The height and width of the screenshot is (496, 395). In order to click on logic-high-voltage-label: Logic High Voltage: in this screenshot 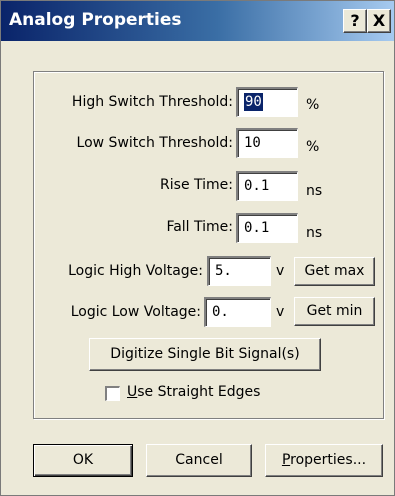, I will do `click(135, 271)`.